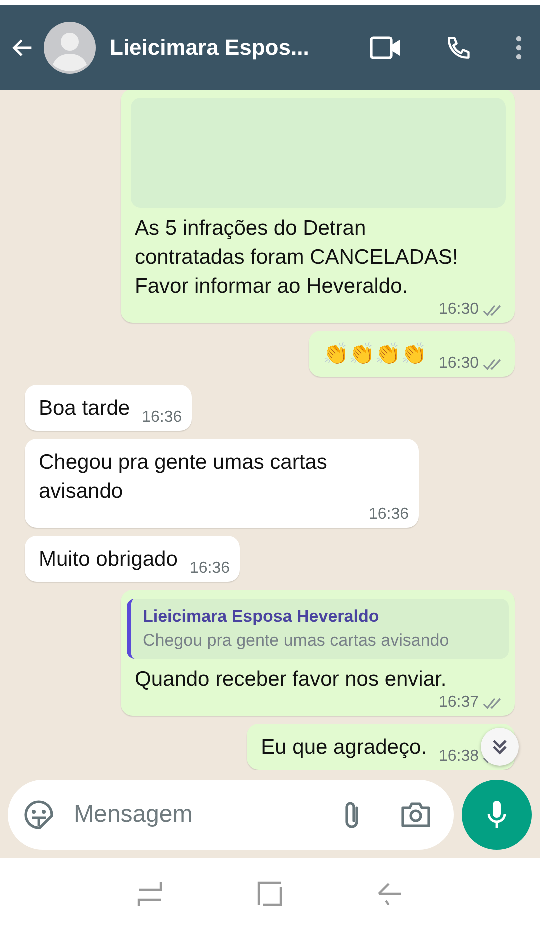  I want to click on message-text: As 5 infrações do Detran contratadas foram CANCELADAS! Favor informar ao Heveraldo., so click(297, 258).